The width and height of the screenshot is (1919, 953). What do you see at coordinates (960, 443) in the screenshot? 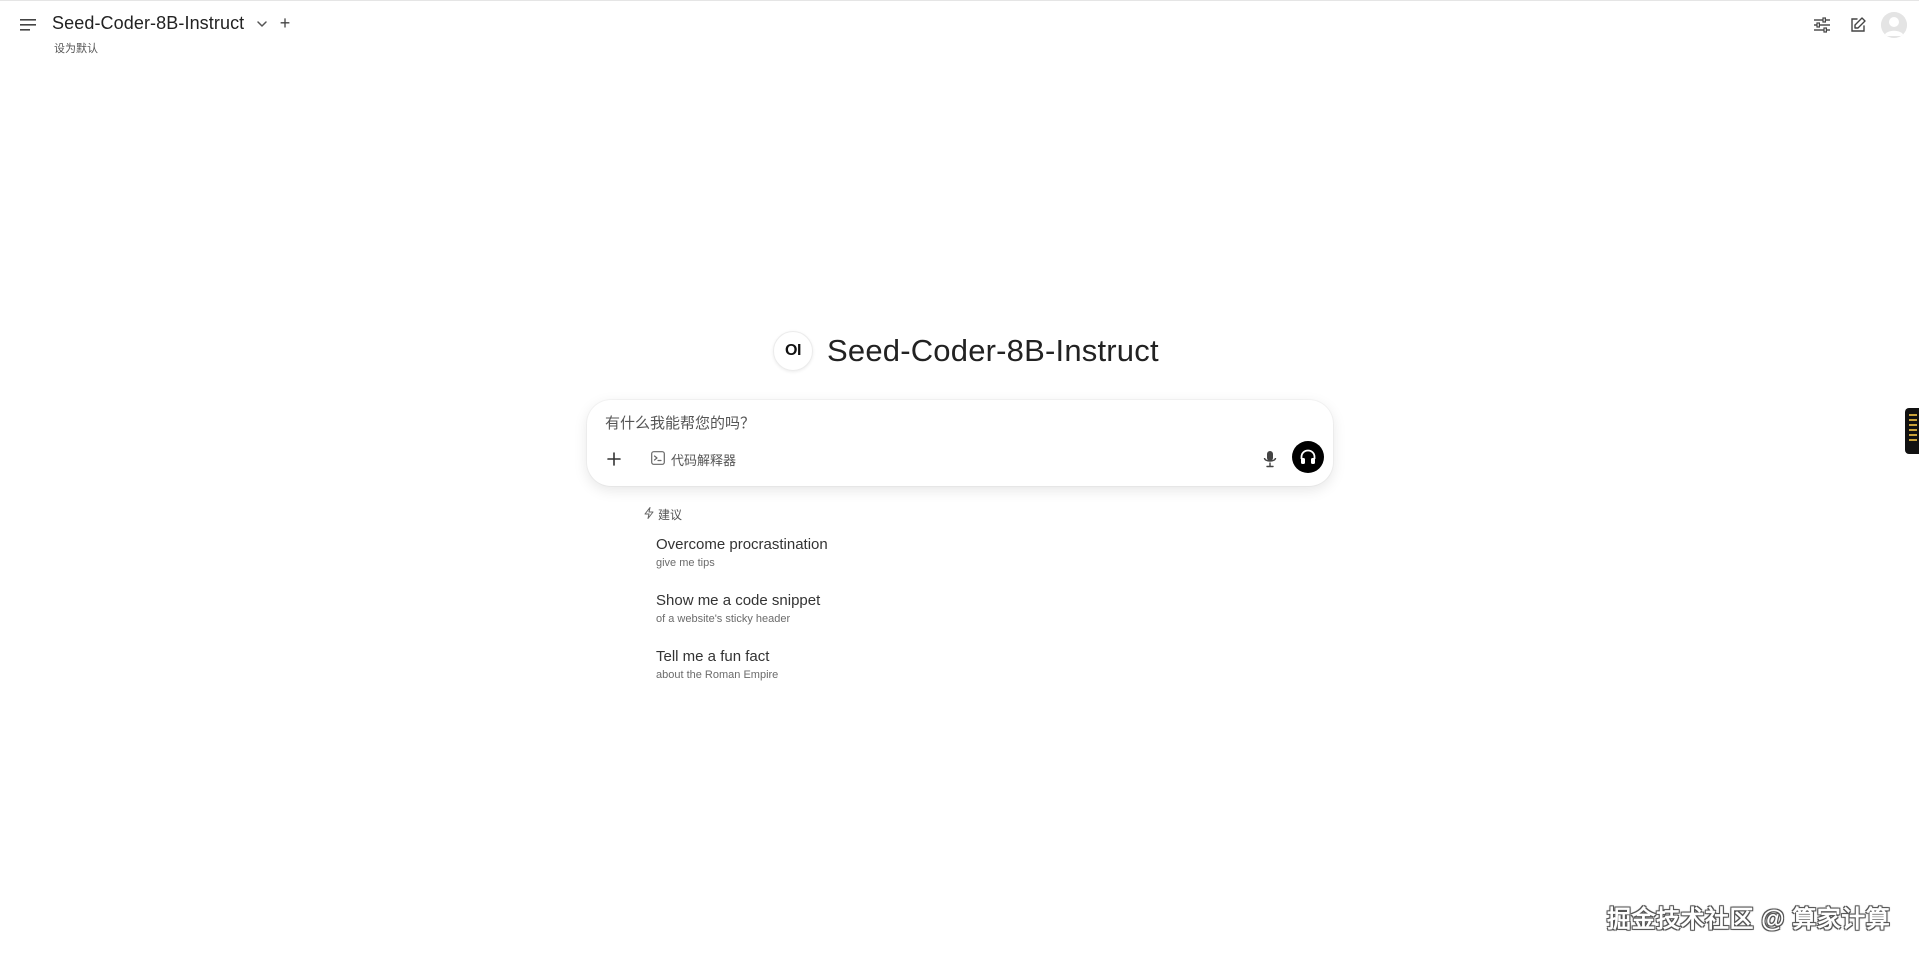
I see `message-composer: 代码解释器` at bounding box center [960, 443].